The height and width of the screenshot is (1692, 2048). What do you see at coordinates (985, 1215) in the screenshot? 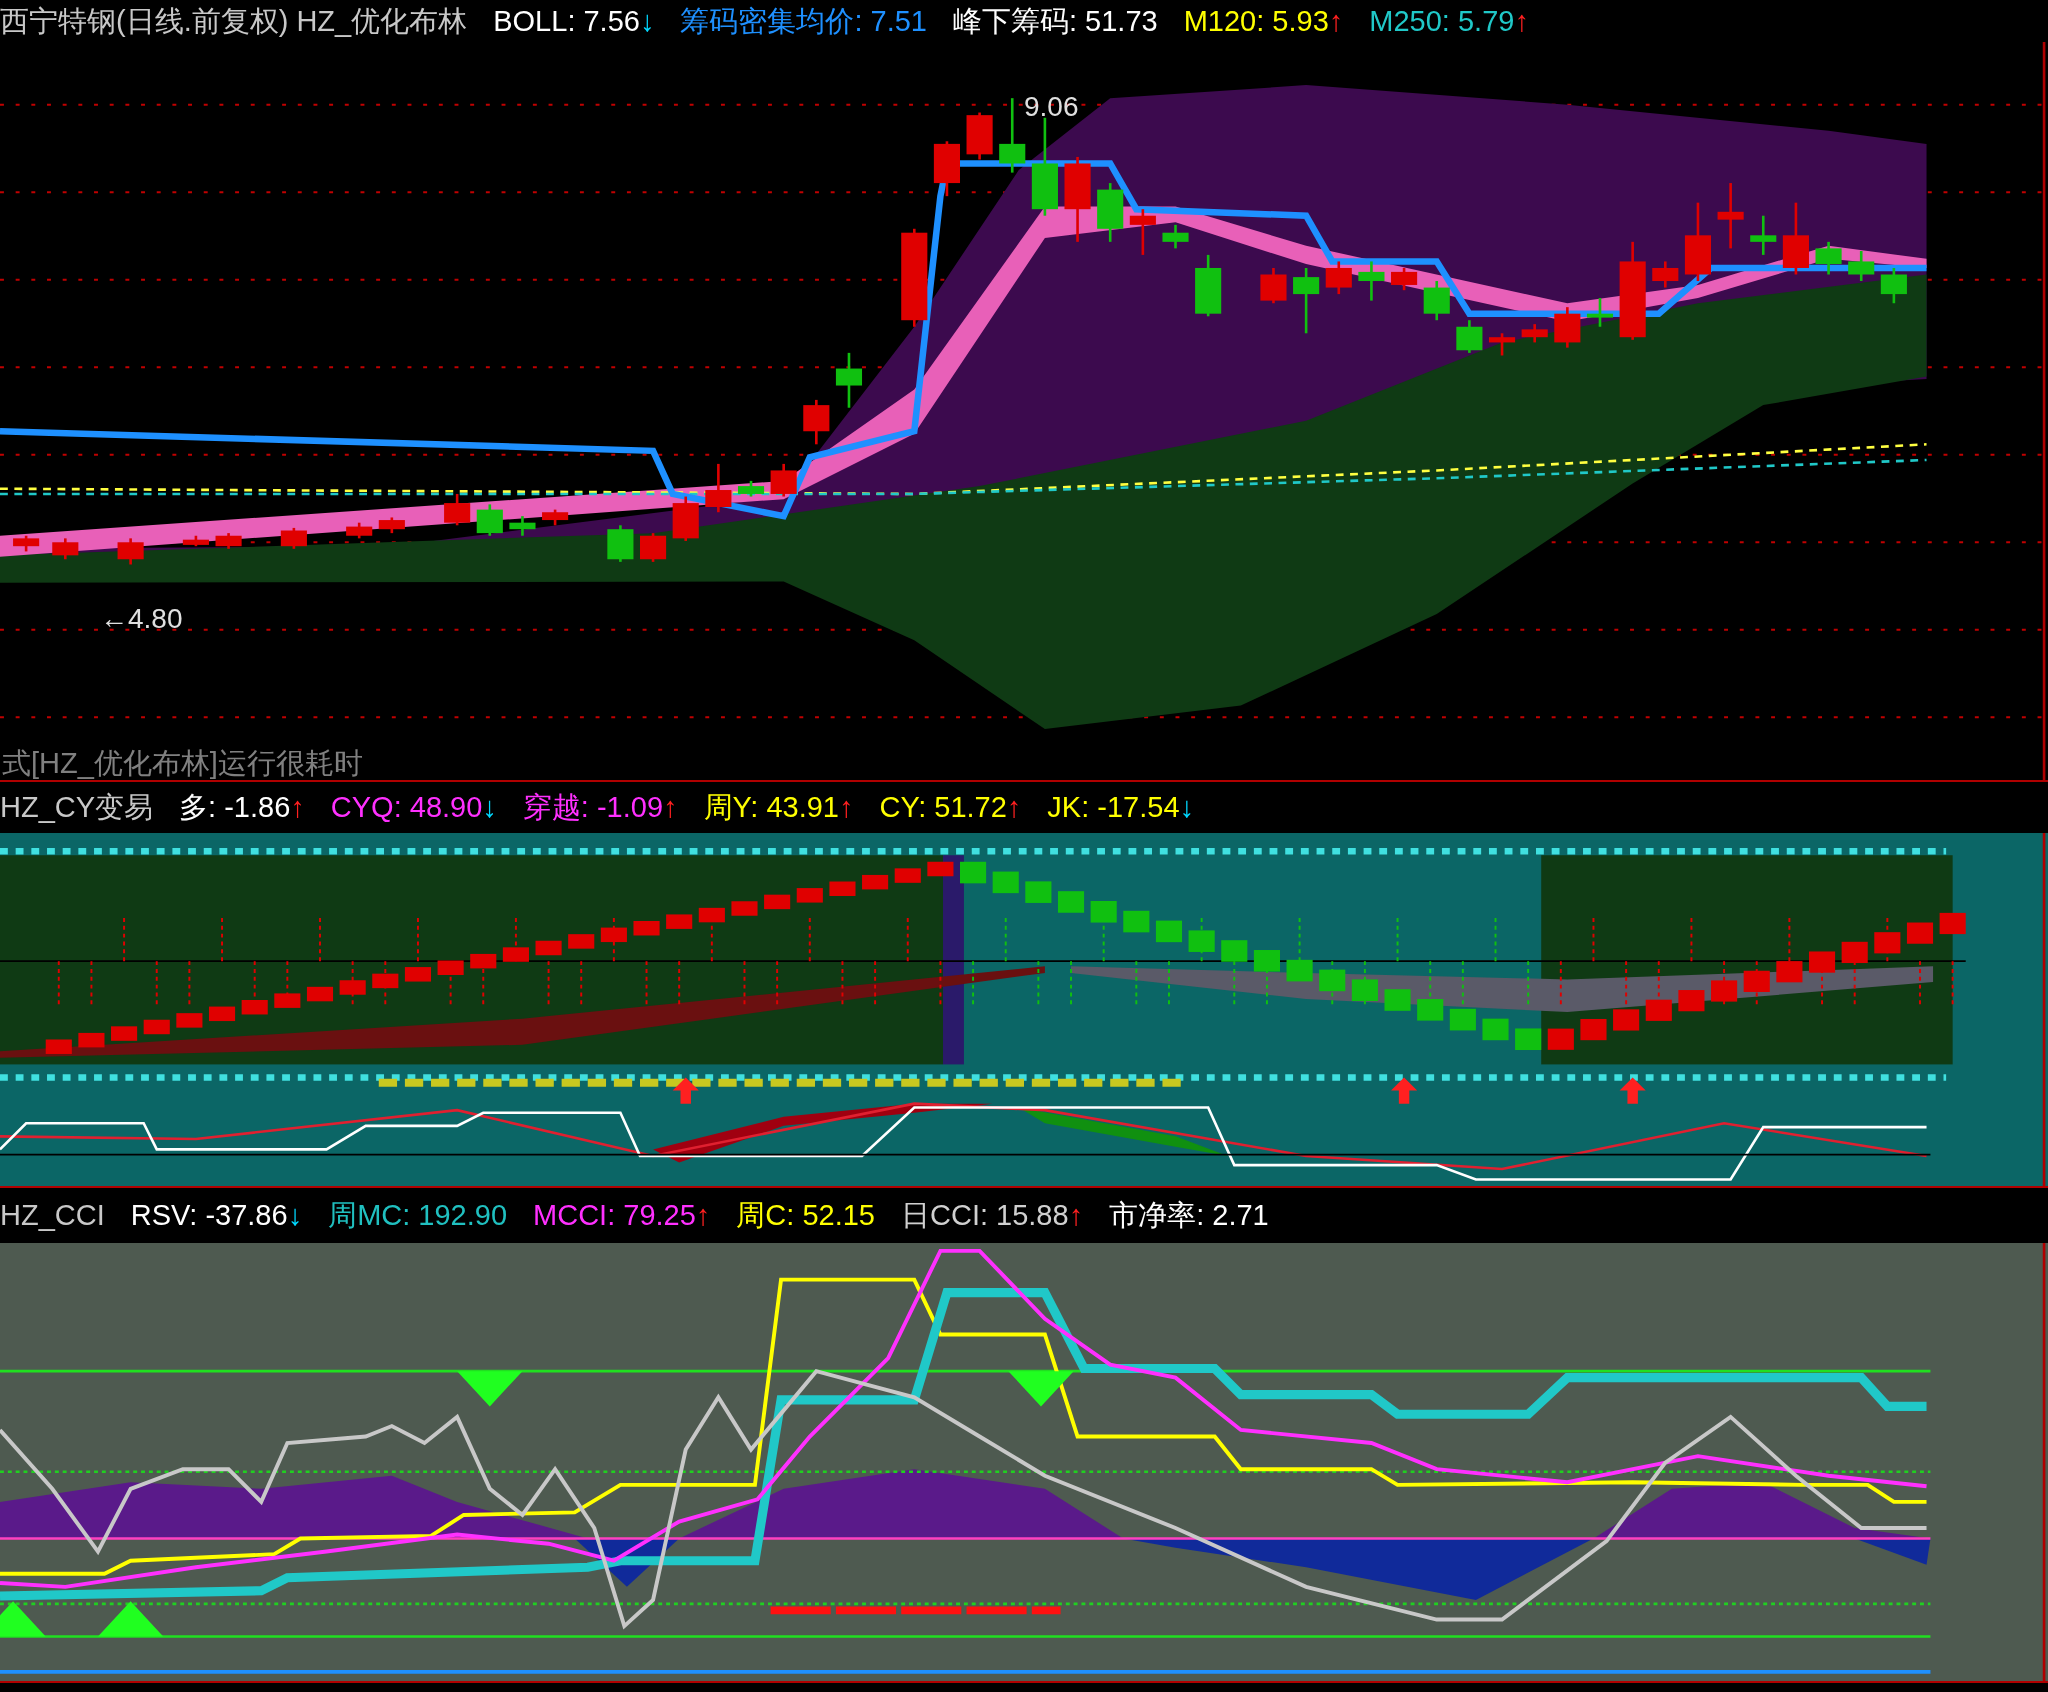
I see `indicator-value: 日CCI: 15.88` at bounding box center [985, 1215].